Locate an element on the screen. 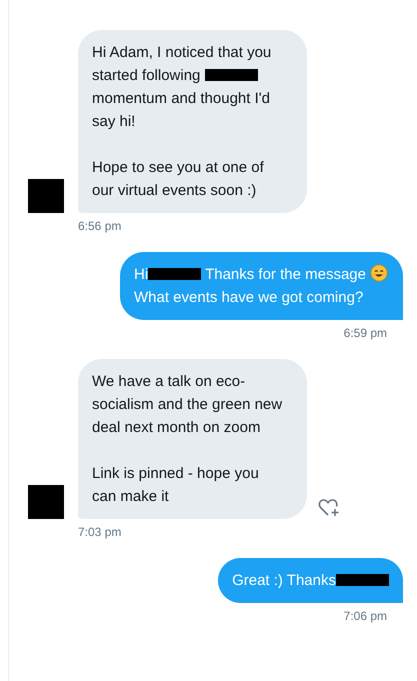 This screenshot has width=417, height=681. message-text: Hi Thanks for the message What events have we got coming? is located at coordinates (261, 286).